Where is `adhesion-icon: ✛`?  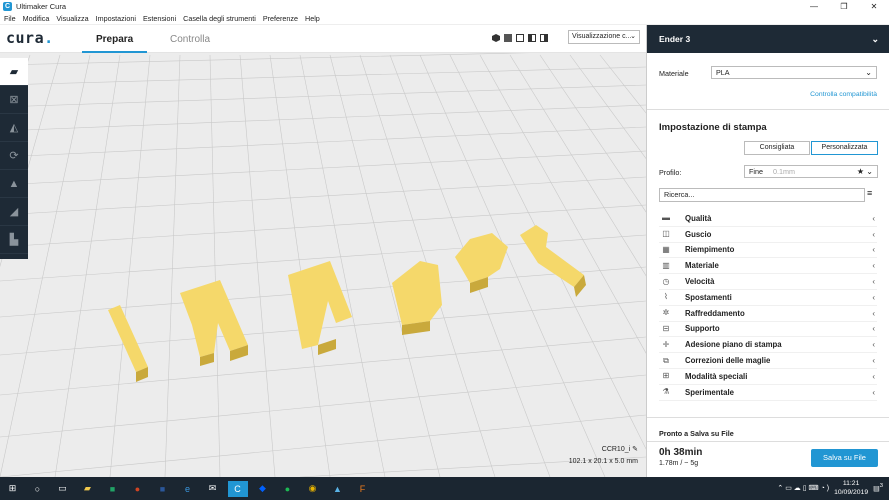
adhesion-icon: ✛ is located at coordinates (666, 344).